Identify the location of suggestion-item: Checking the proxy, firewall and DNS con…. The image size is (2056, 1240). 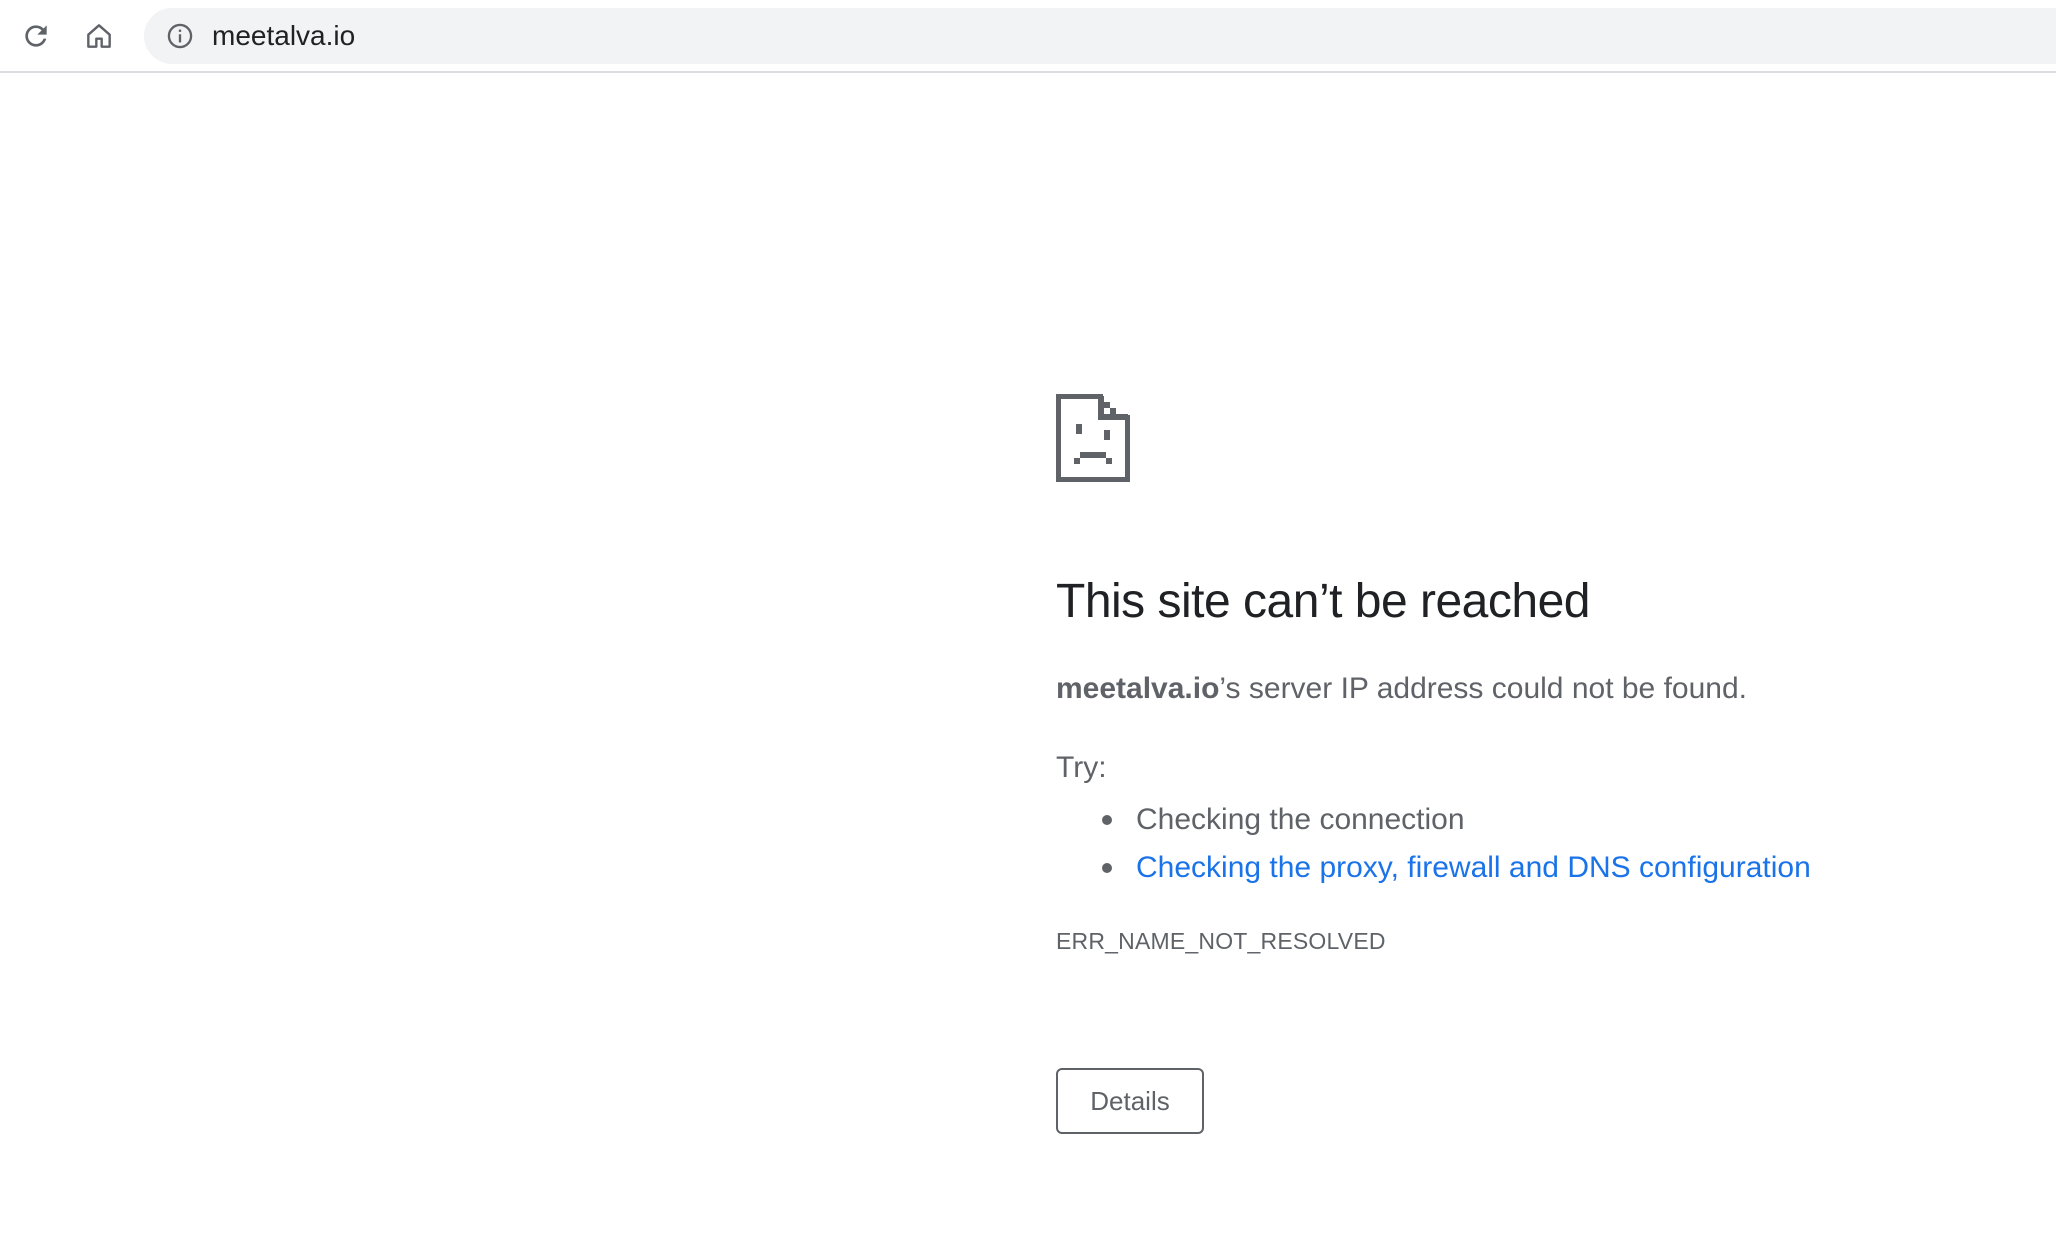
(1433, 868).